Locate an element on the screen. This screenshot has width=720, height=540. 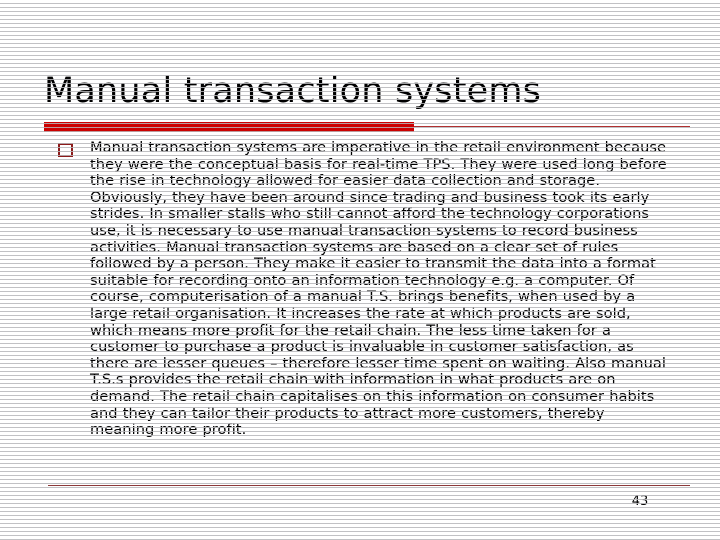
title-divider-accent-bar is located at coordinates (229, 127).